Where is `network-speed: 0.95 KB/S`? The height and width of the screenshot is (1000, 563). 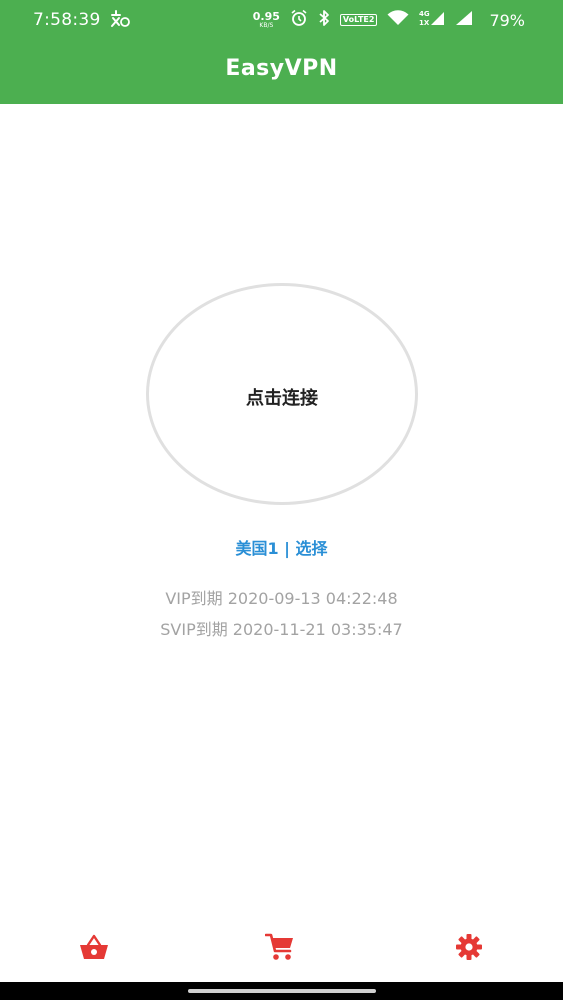 network-speed: 0.95 KB/S is located at coordinates (266, 20).